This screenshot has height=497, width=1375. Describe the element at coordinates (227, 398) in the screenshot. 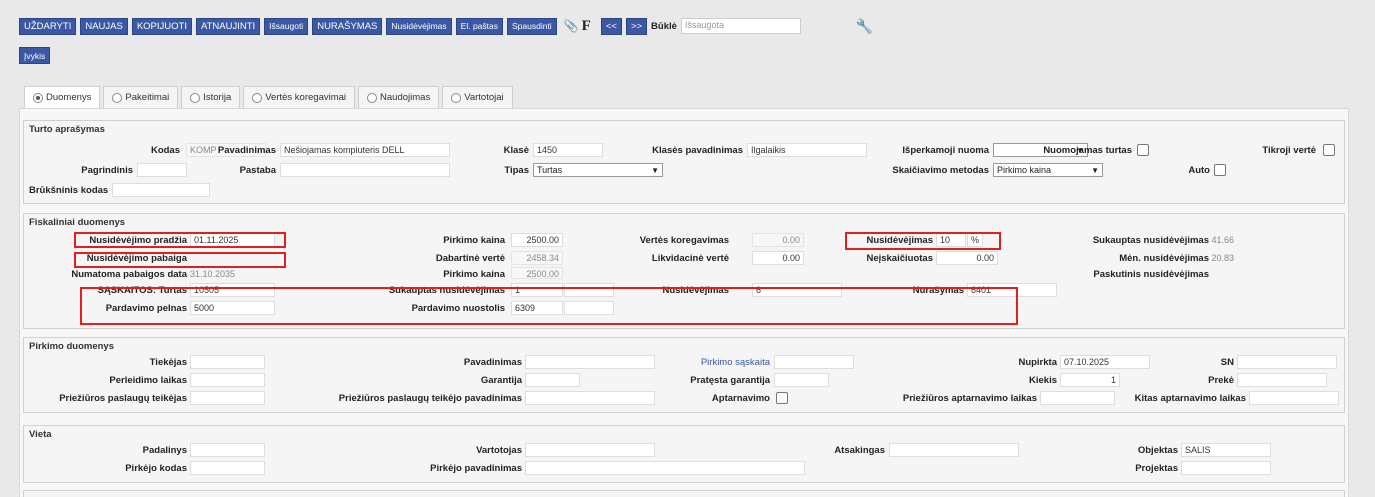

I see `prieziuros-teikejas-field` at that location.